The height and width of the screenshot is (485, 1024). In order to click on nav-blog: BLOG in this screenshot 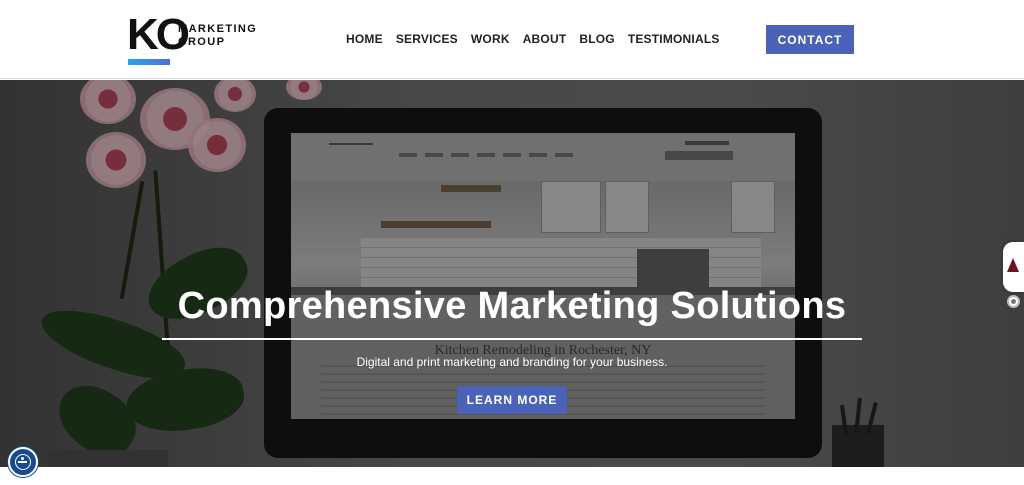, I will do `click(596, 39)`.